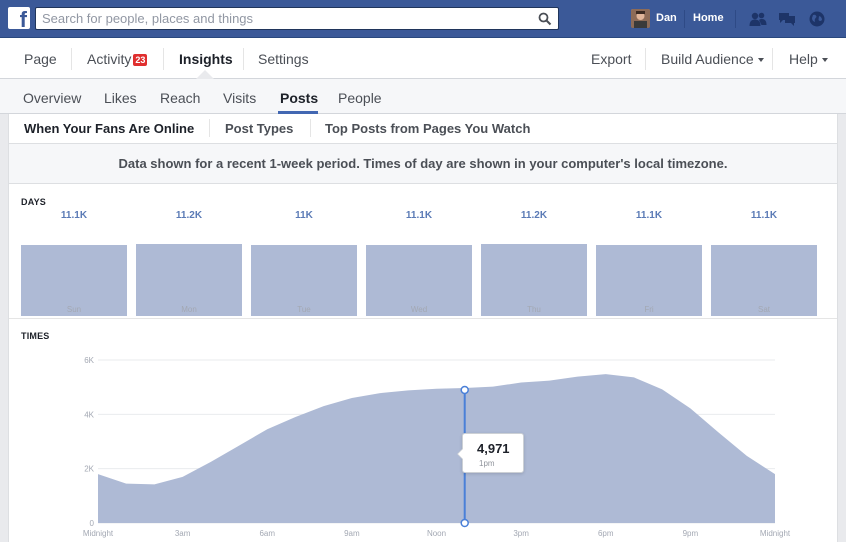 This screenshot has width=846, height=542. I want to click on times-section-label: TIMES, so click(35, 336).